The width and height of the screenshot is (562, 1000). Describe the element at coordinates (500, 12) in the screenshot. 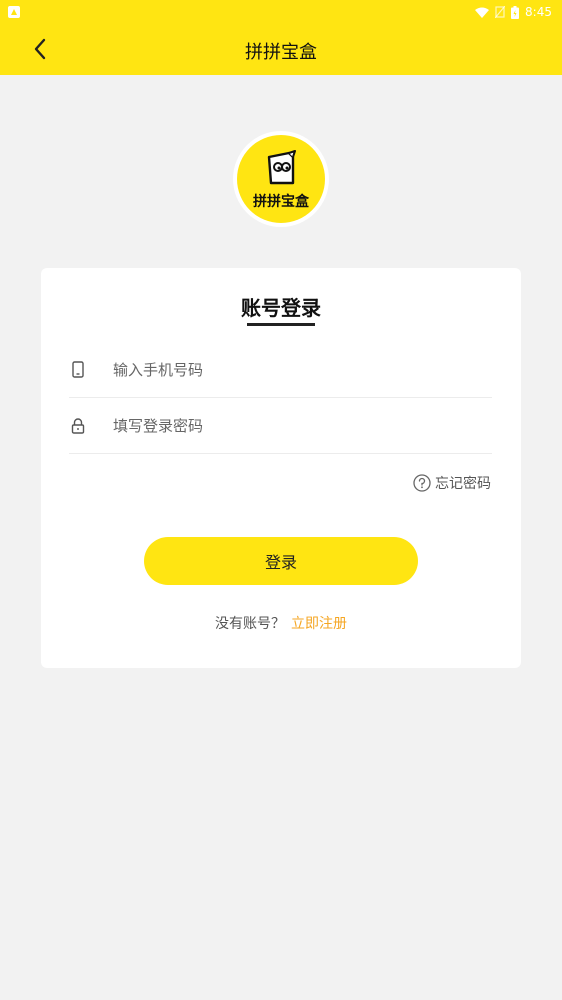

I see `no-sim-icon` at that location.